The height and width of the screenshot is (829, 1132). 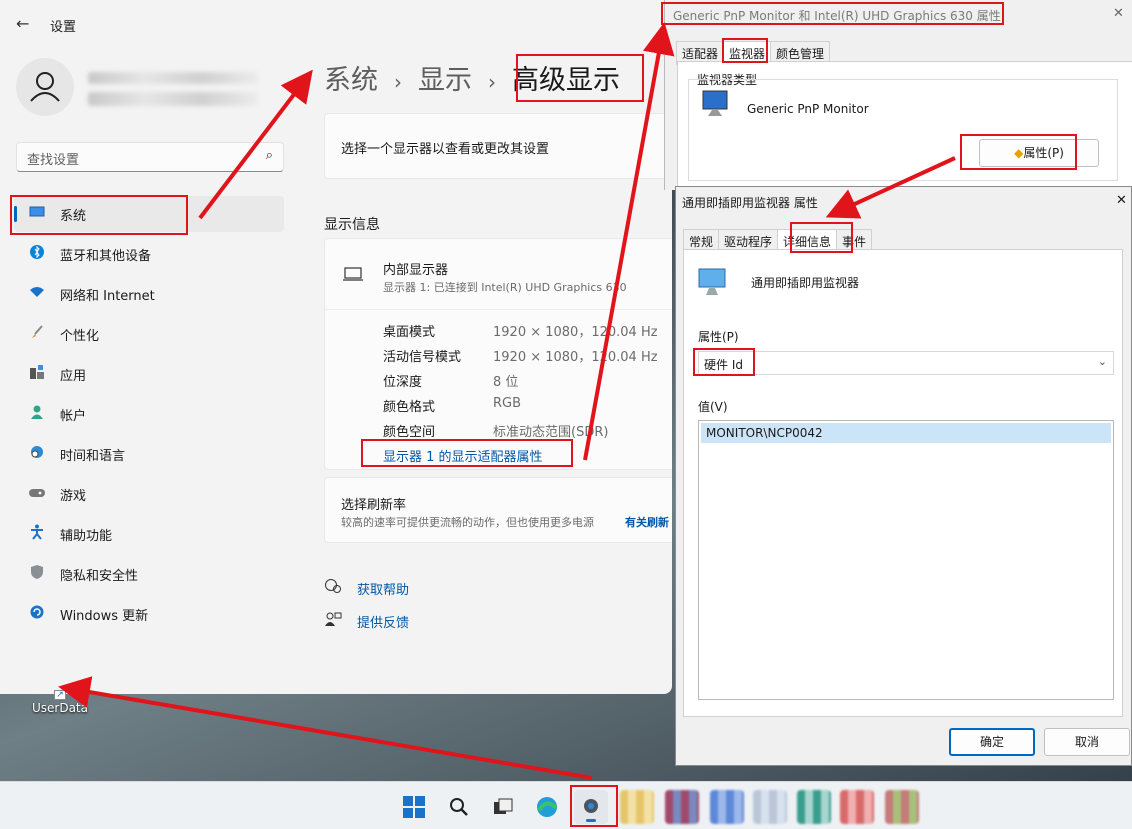 What do you see at coordinates (566, 805) in the screenshot?
I see `taskbar` at bounding box center [566, 805].